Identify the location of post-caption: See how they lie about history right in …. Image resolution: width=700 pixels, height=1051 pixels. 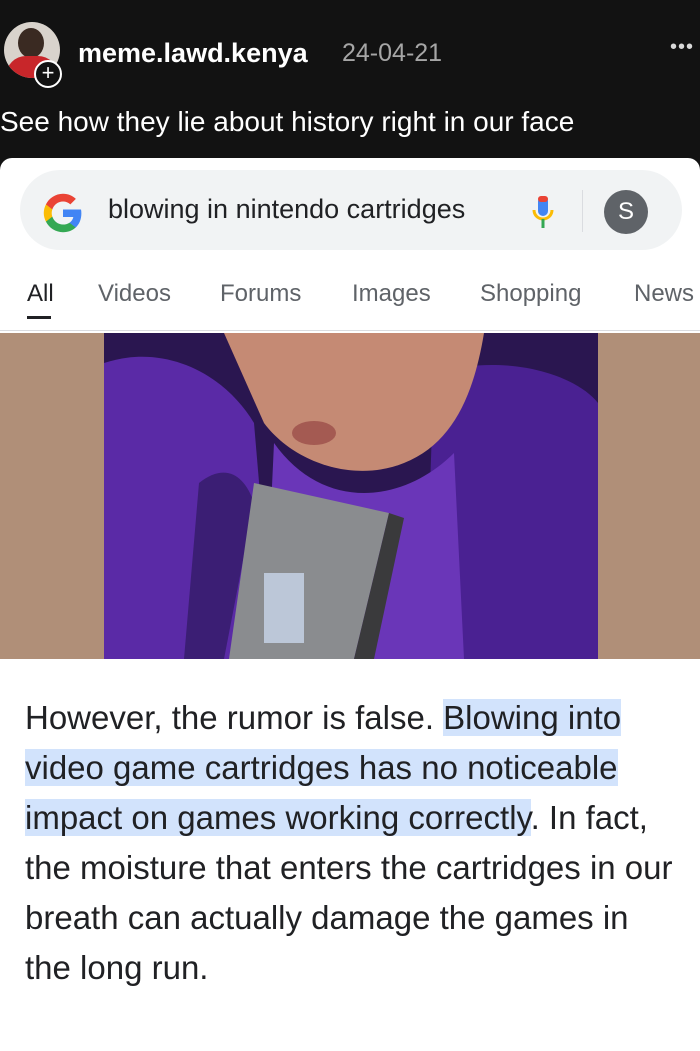
(287, 121).